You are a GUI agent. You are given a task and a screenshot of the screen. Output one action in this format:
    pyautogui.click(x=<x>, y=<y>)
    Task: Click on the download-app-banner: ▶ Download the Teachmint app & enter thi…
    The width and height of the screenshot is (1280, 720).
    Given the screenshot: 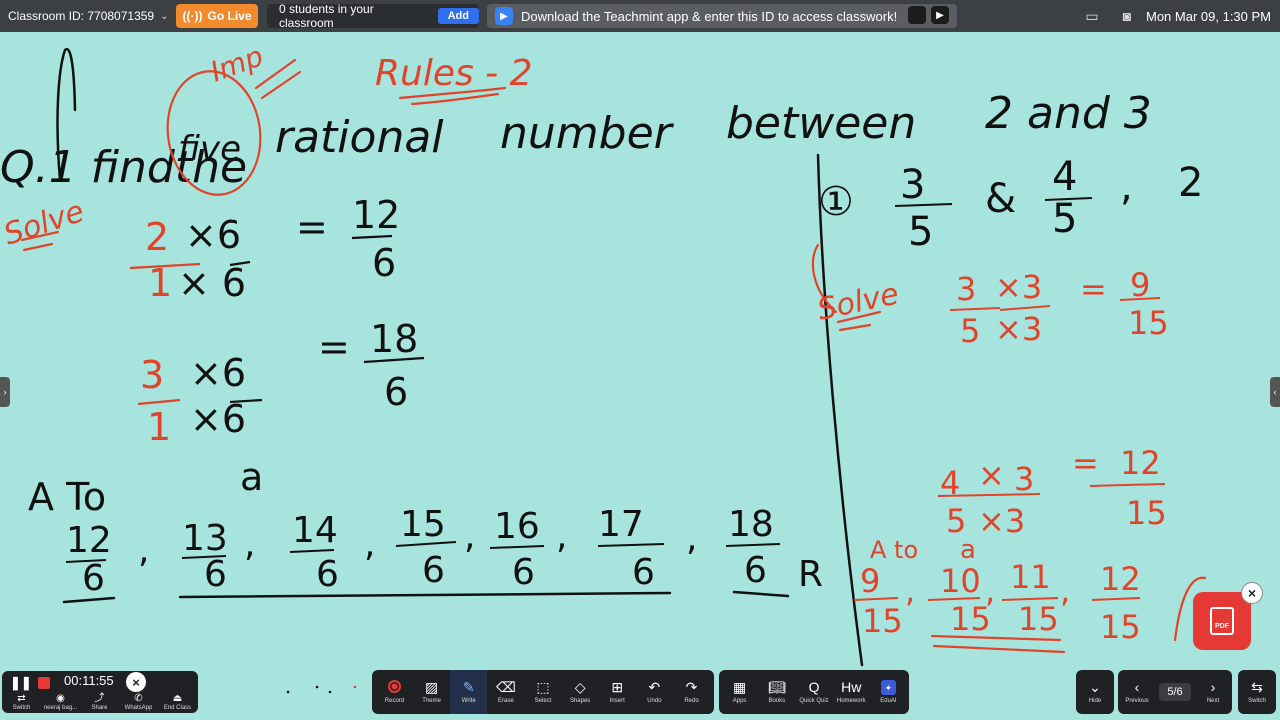 What is the action you would take?
    pyautogui.click(x=722, y=16)
    